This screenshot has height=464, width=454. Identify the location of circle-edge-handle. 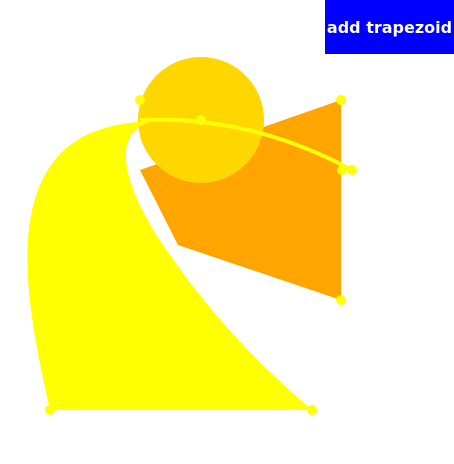
(140, 100).